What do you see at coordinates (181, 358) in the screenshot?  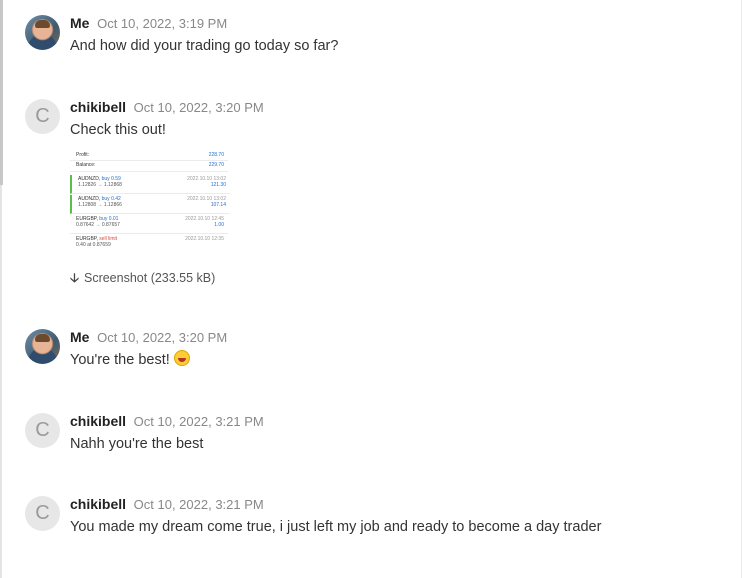 I see `grinning-emoji-icon` at bounding box center [181, 358].